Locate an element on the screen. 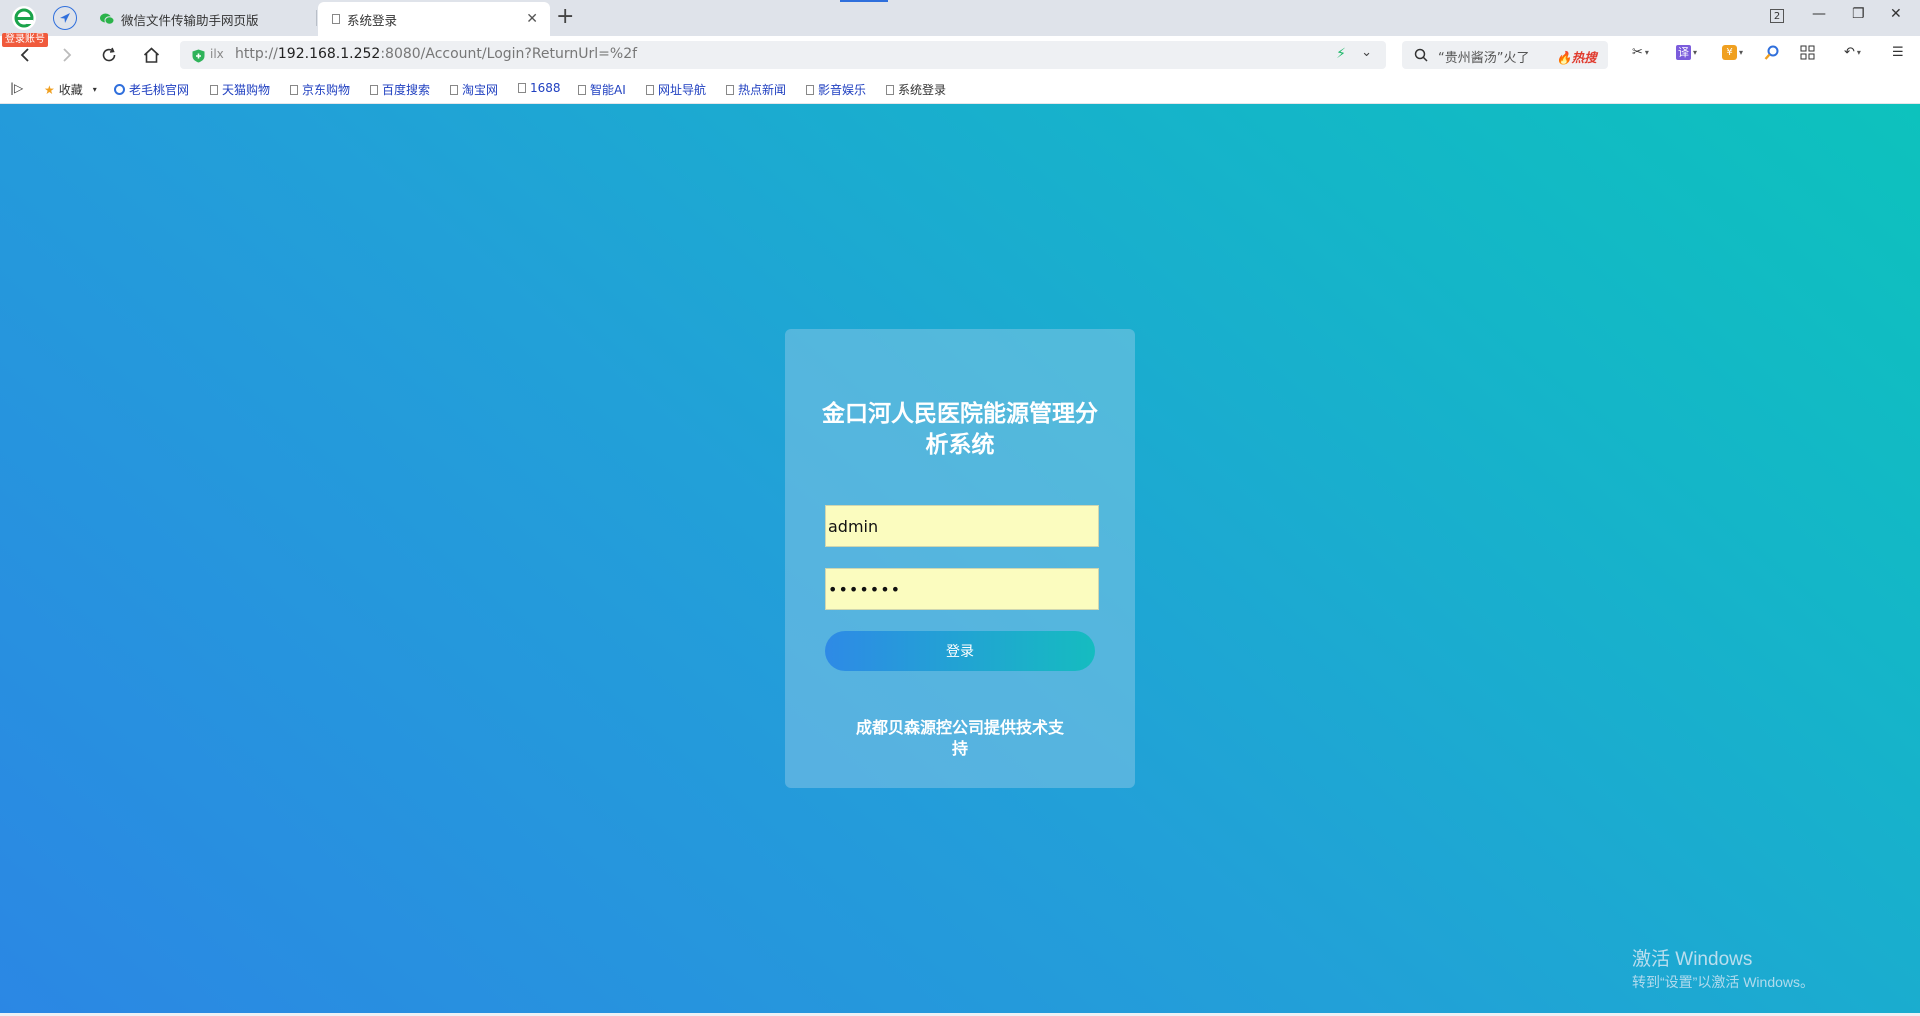 The image size is (1920, 1016). tab-top-indicator is located at coordinates (864, 1).